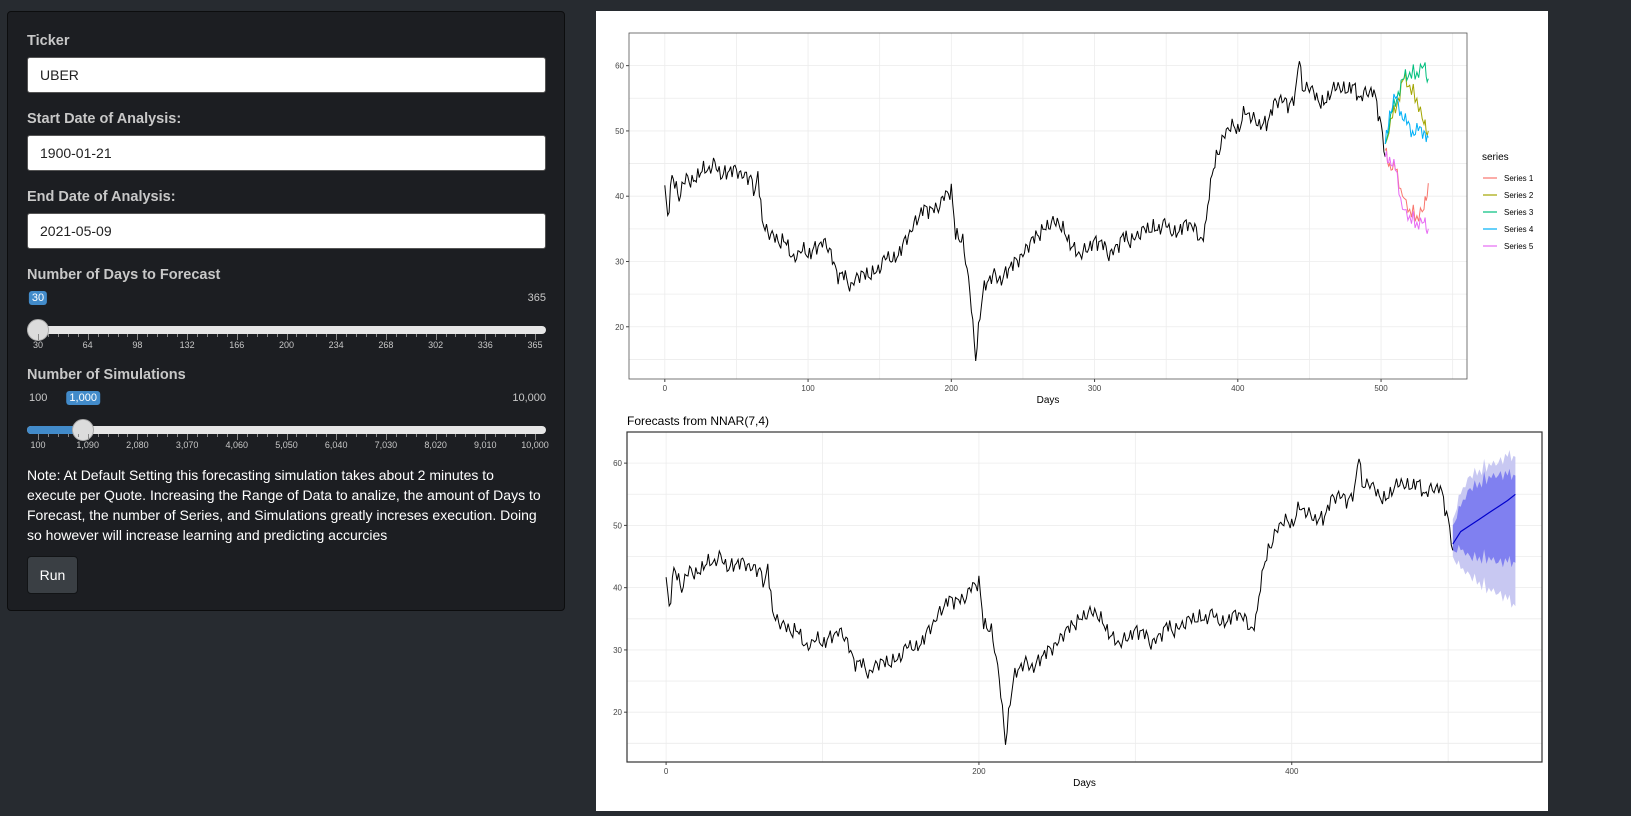 This screenshot has height=816, width=1631. I want to click on slider-tick-label: 302, so click(436, 345).